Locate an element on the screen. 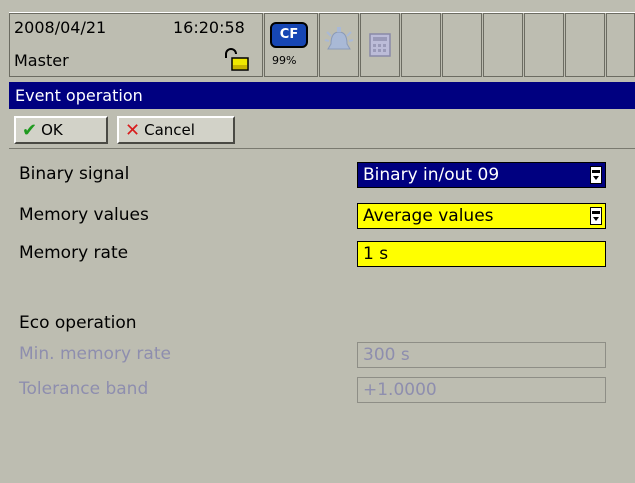  tolerance-band-input: +1.0000 is located at coordinates (481, 390).